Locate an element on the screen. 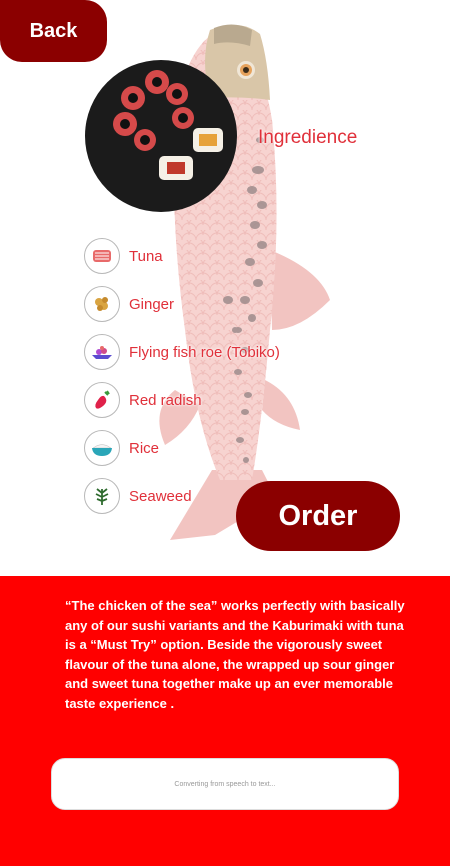 The height and width of the screenshot is (866, 450). ingredient-item-radish: Red radish is located at coordinates (143, 400).